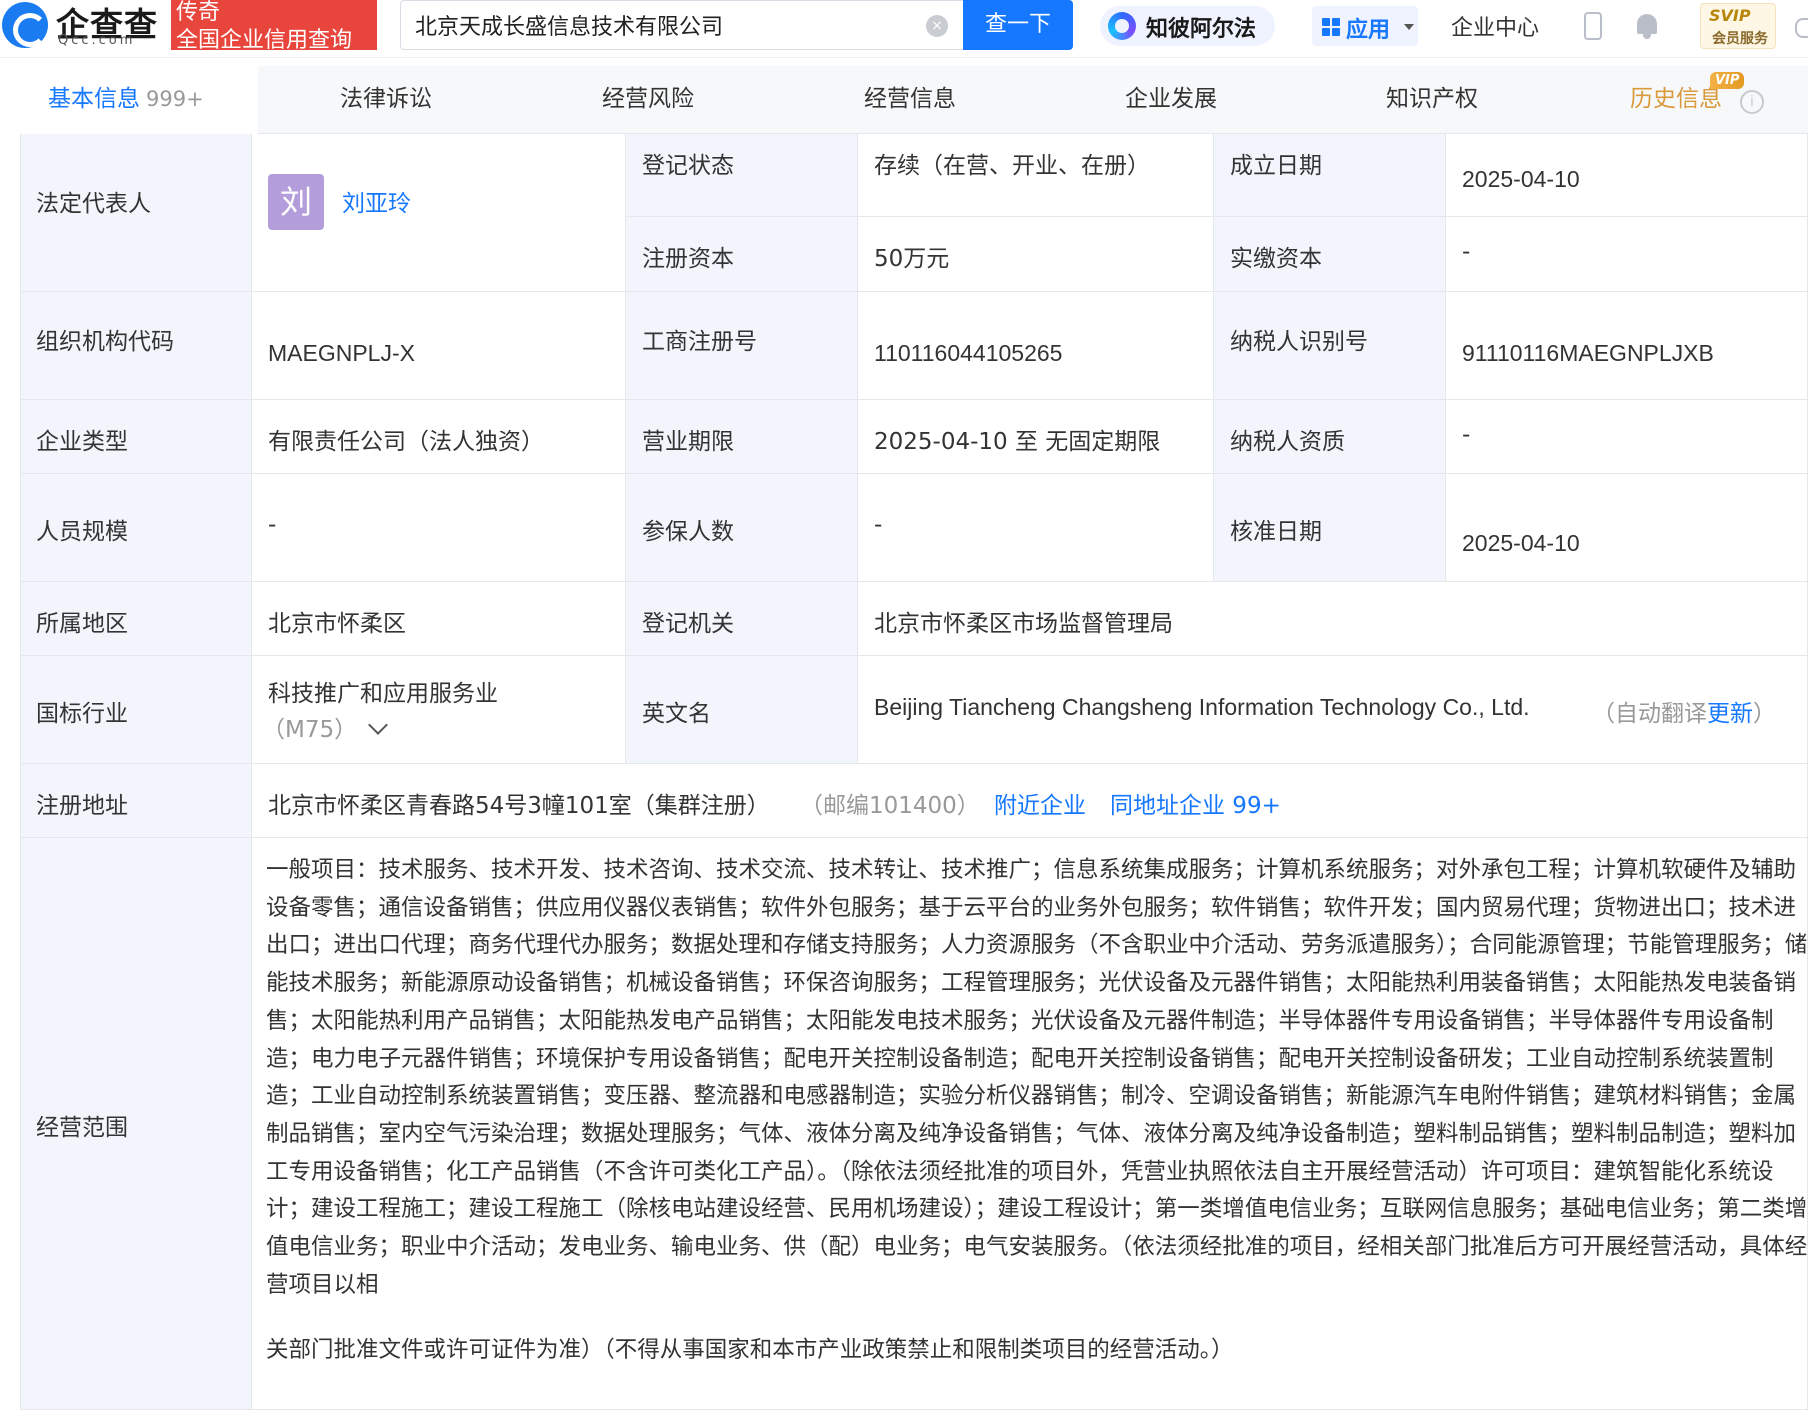 The width and height of the screenshot is (1808, 1410). I want to click on org-code-value: MAEGNPLJ-X, so click(341, 353).